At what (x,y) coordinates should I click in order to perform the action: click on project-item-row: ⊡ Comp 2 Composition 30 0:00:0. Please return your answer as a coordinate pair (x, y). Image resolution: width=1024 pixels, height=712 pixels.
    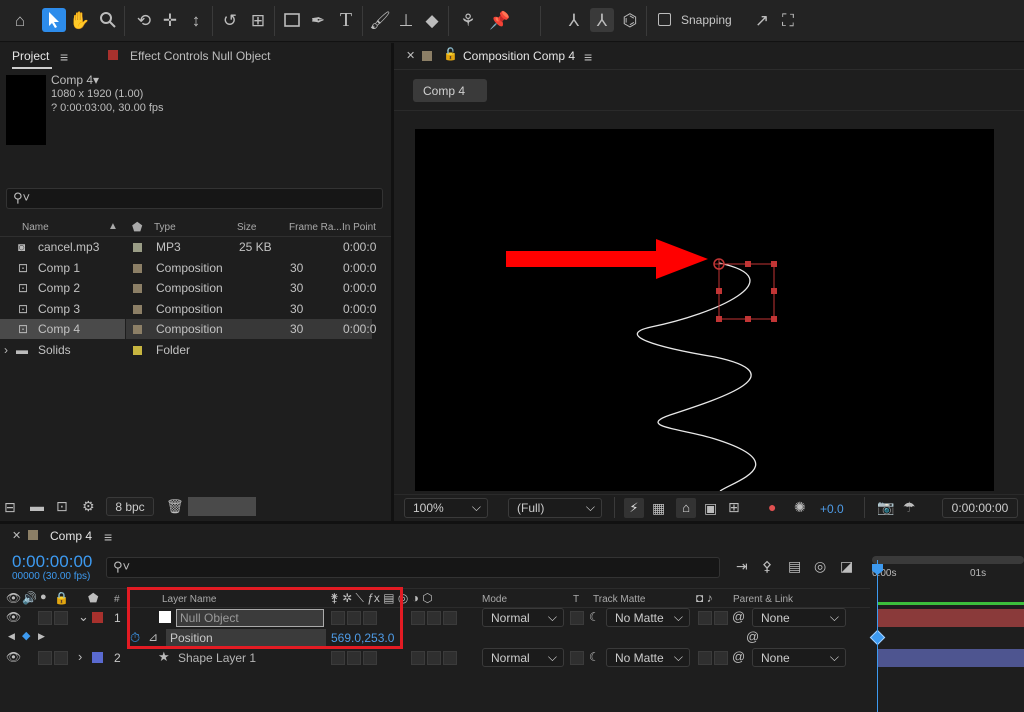
    Looking at the image, I should click on (188, 288).